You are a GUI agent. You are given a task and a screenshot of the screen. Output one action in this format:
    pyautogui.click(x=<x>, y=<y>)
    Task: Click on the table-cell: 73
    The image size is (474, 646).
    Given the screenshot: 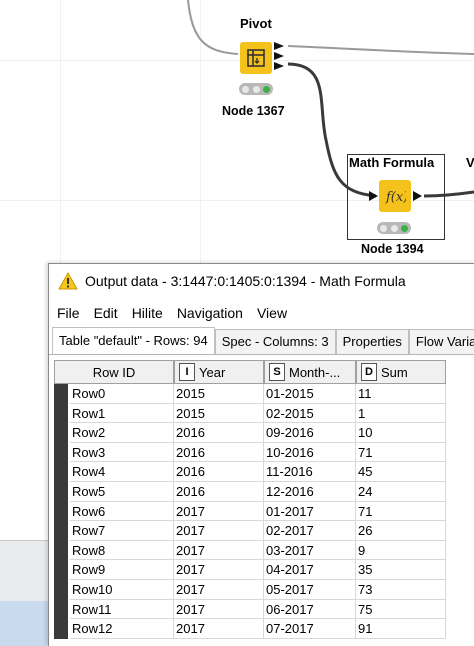 What is the action you would take?
    pyautogui.click(x=401, y=590)
    